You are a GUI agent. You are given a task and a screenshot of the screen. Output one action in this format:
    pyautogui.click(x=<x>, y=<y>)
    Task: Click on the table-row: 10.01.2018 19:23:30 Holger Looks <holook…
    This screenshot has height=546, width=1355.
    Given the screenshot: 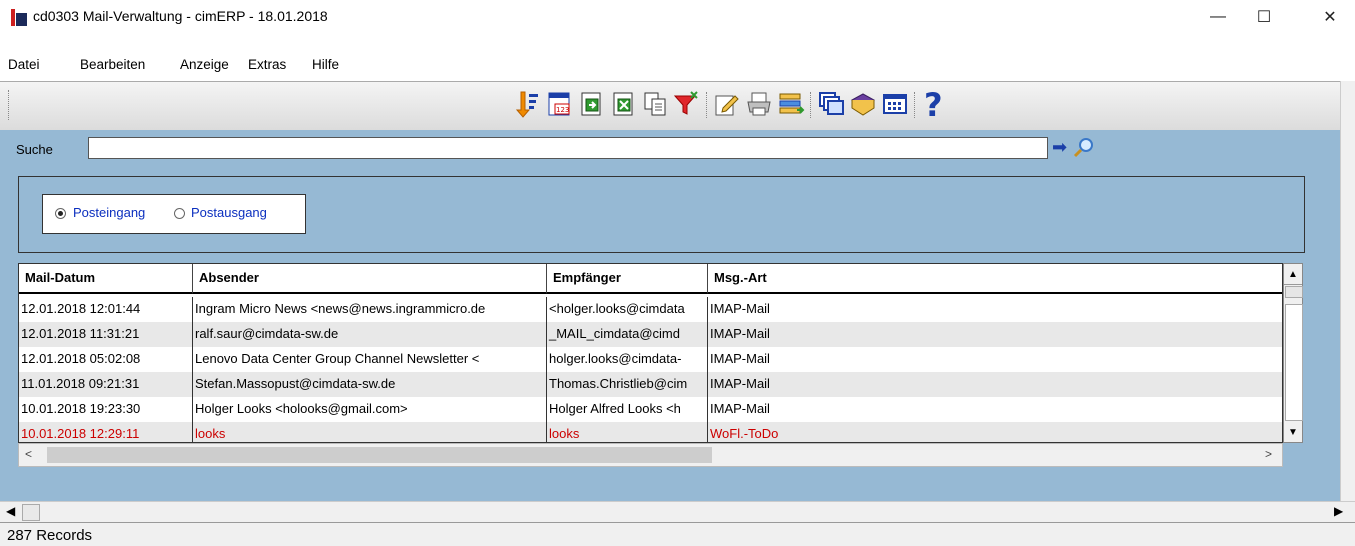 What is the action you would take?
    pyautogui.click(x=650, y=409)
    